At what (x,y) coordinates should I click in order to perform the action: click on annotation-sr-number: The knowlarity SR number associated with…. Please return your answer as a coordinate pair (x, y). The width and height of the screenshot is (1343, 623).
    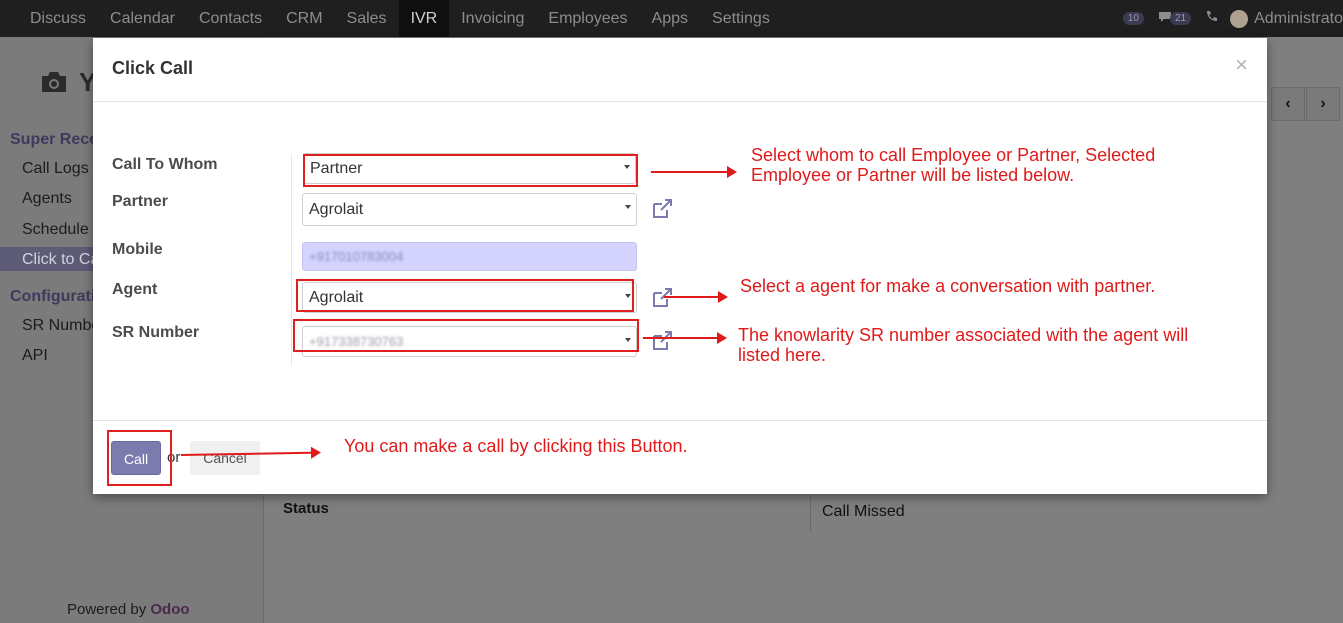
    Looking at the image, I should click on (963, 345).